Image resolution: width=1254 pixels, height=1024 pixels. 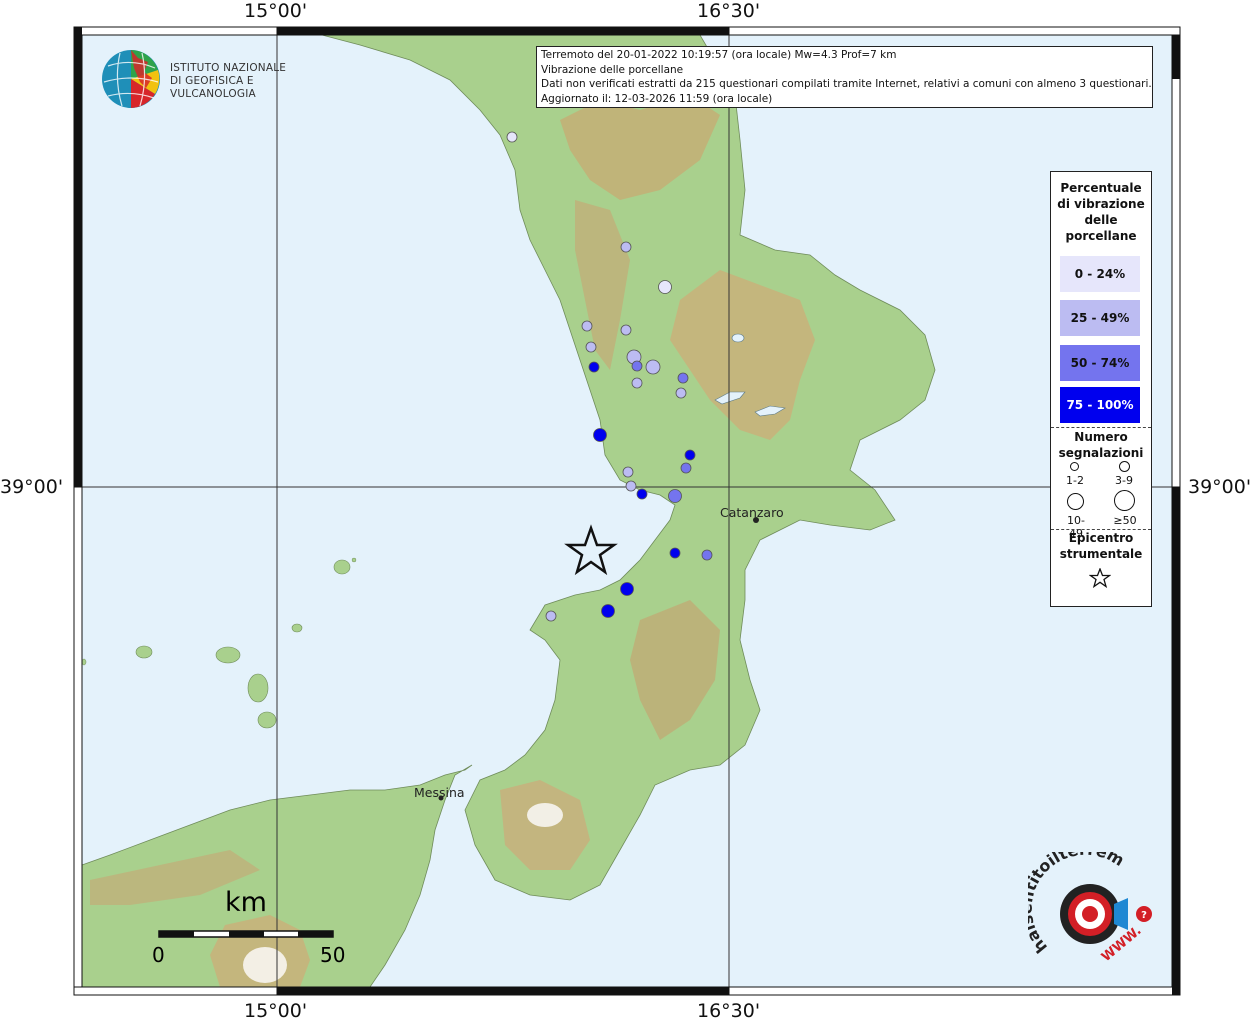 What do you see at coordinates (1101, 453) in the screenshot?
I see `legend-count-title-line2: segnalazioni` at bounding box center [1101, 453].